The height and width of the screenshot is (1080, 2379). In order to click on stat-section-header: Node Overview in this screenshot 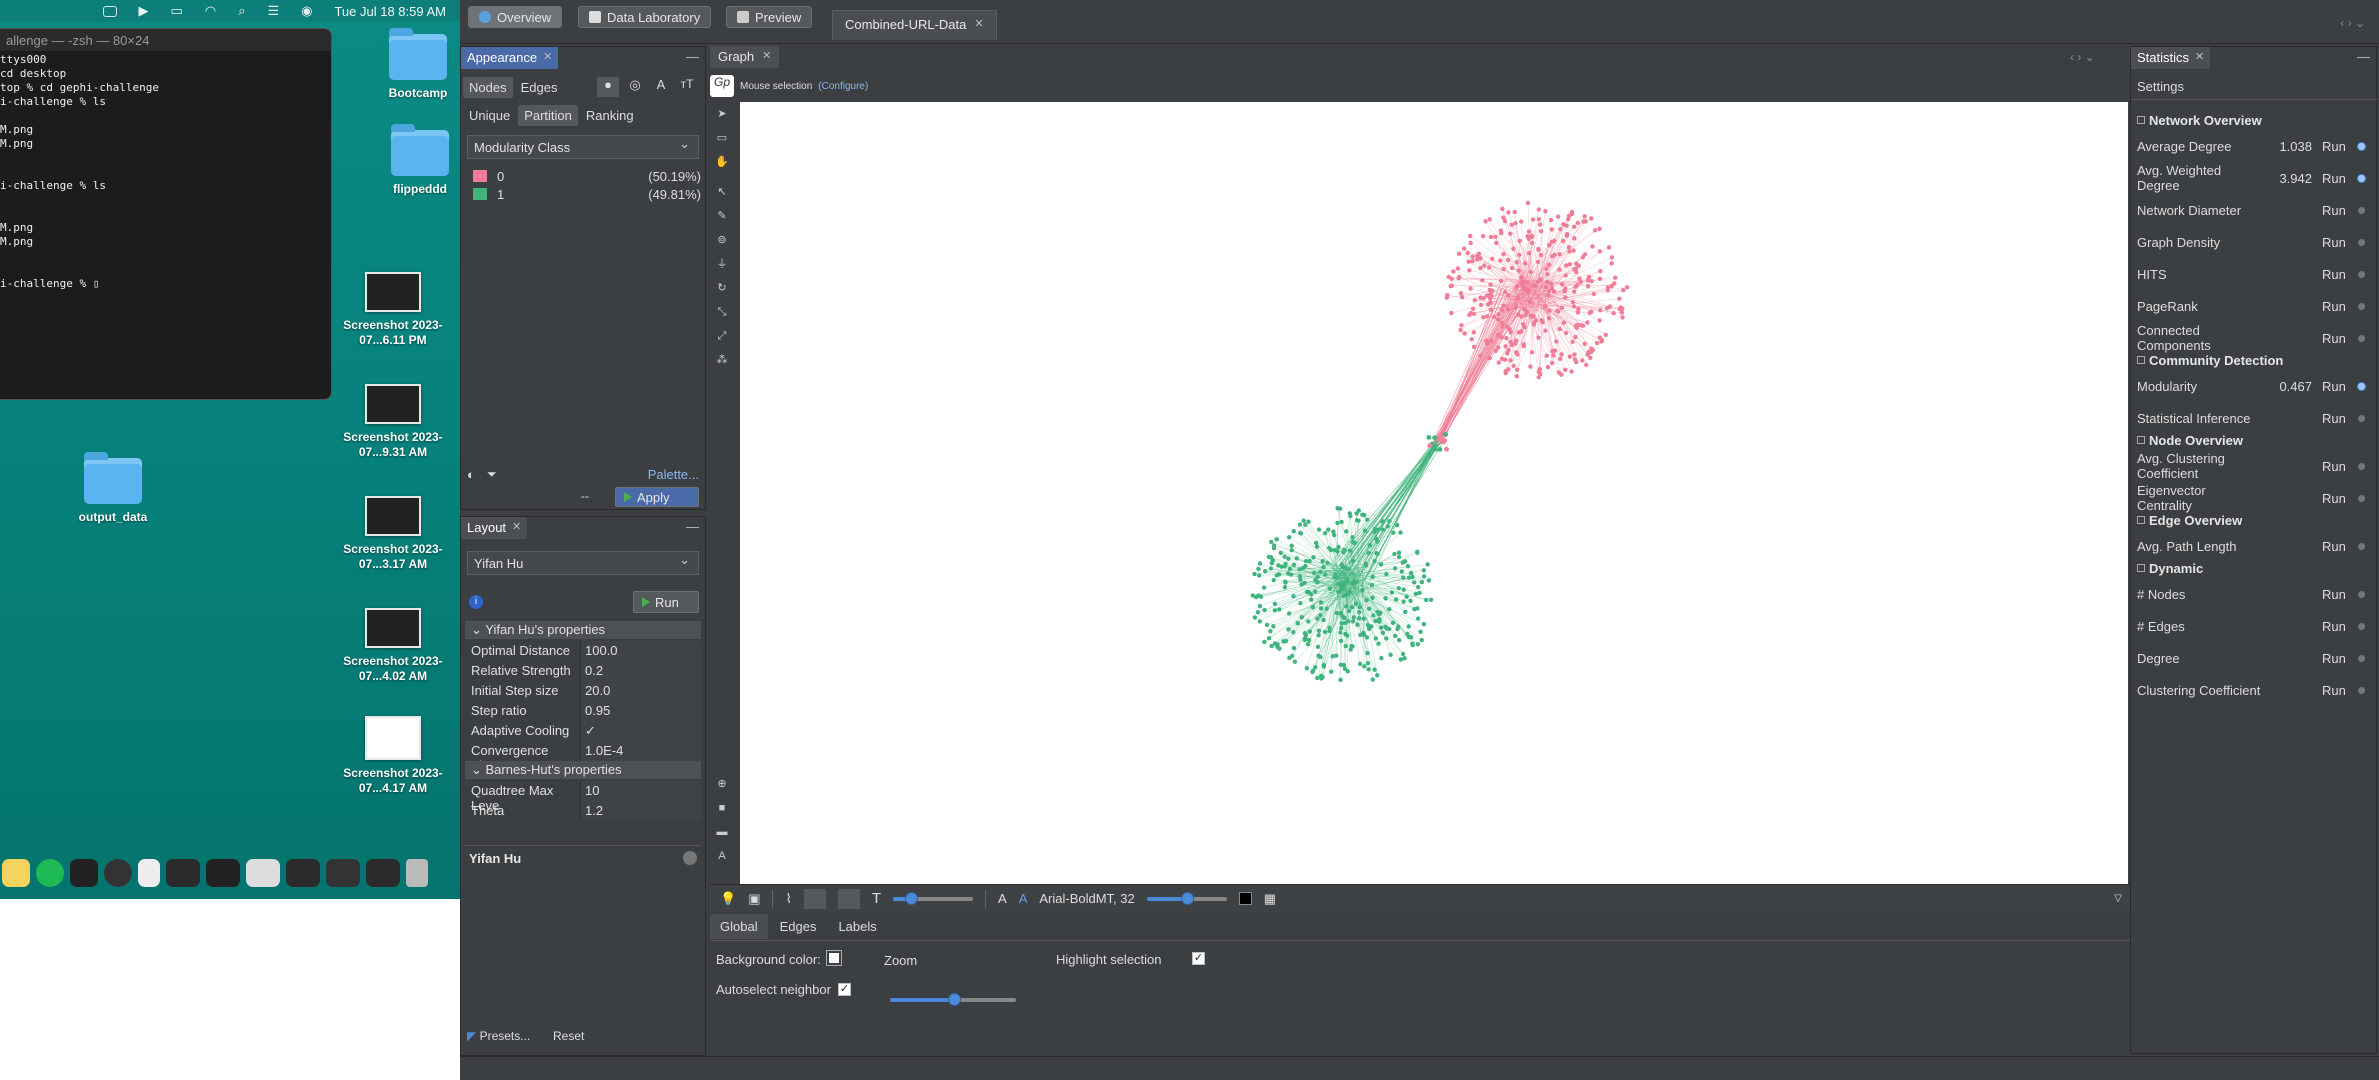, I will do `click(2252, 440)`.